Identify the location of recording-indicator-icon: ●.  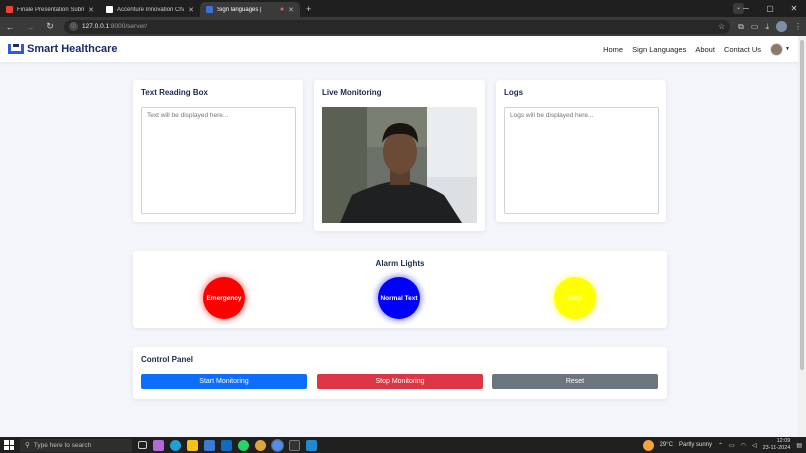
(282, 9).